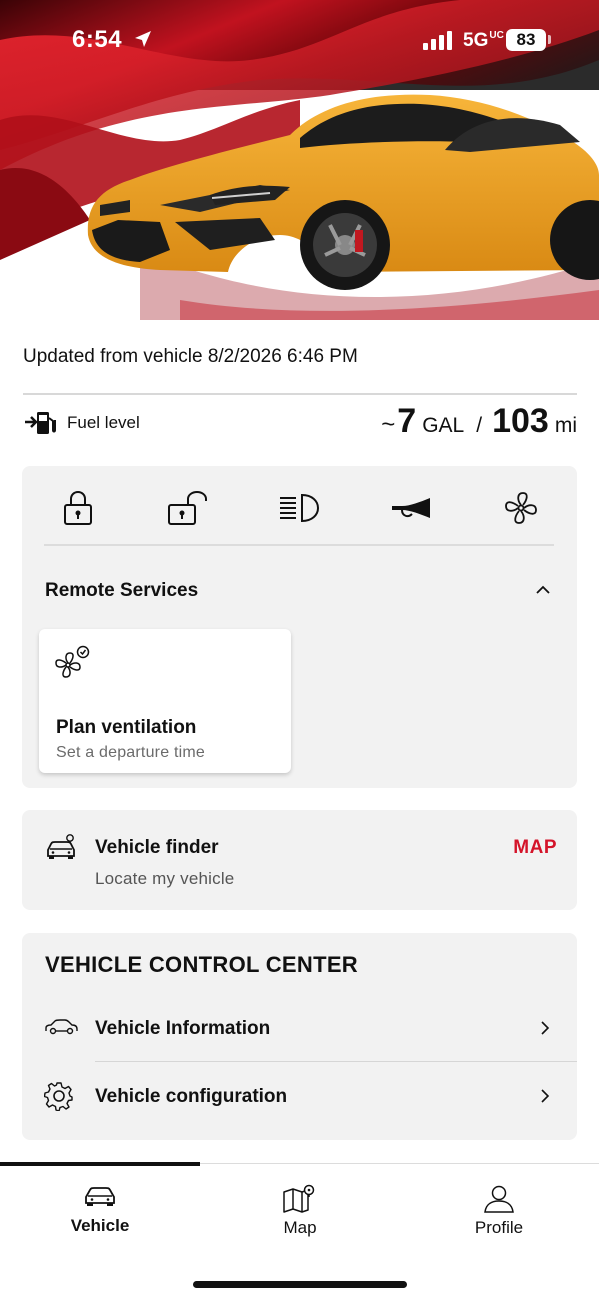 This screenshot has width=599, height=1300. I want to click on tab-map: Map, so click(300, 1215).